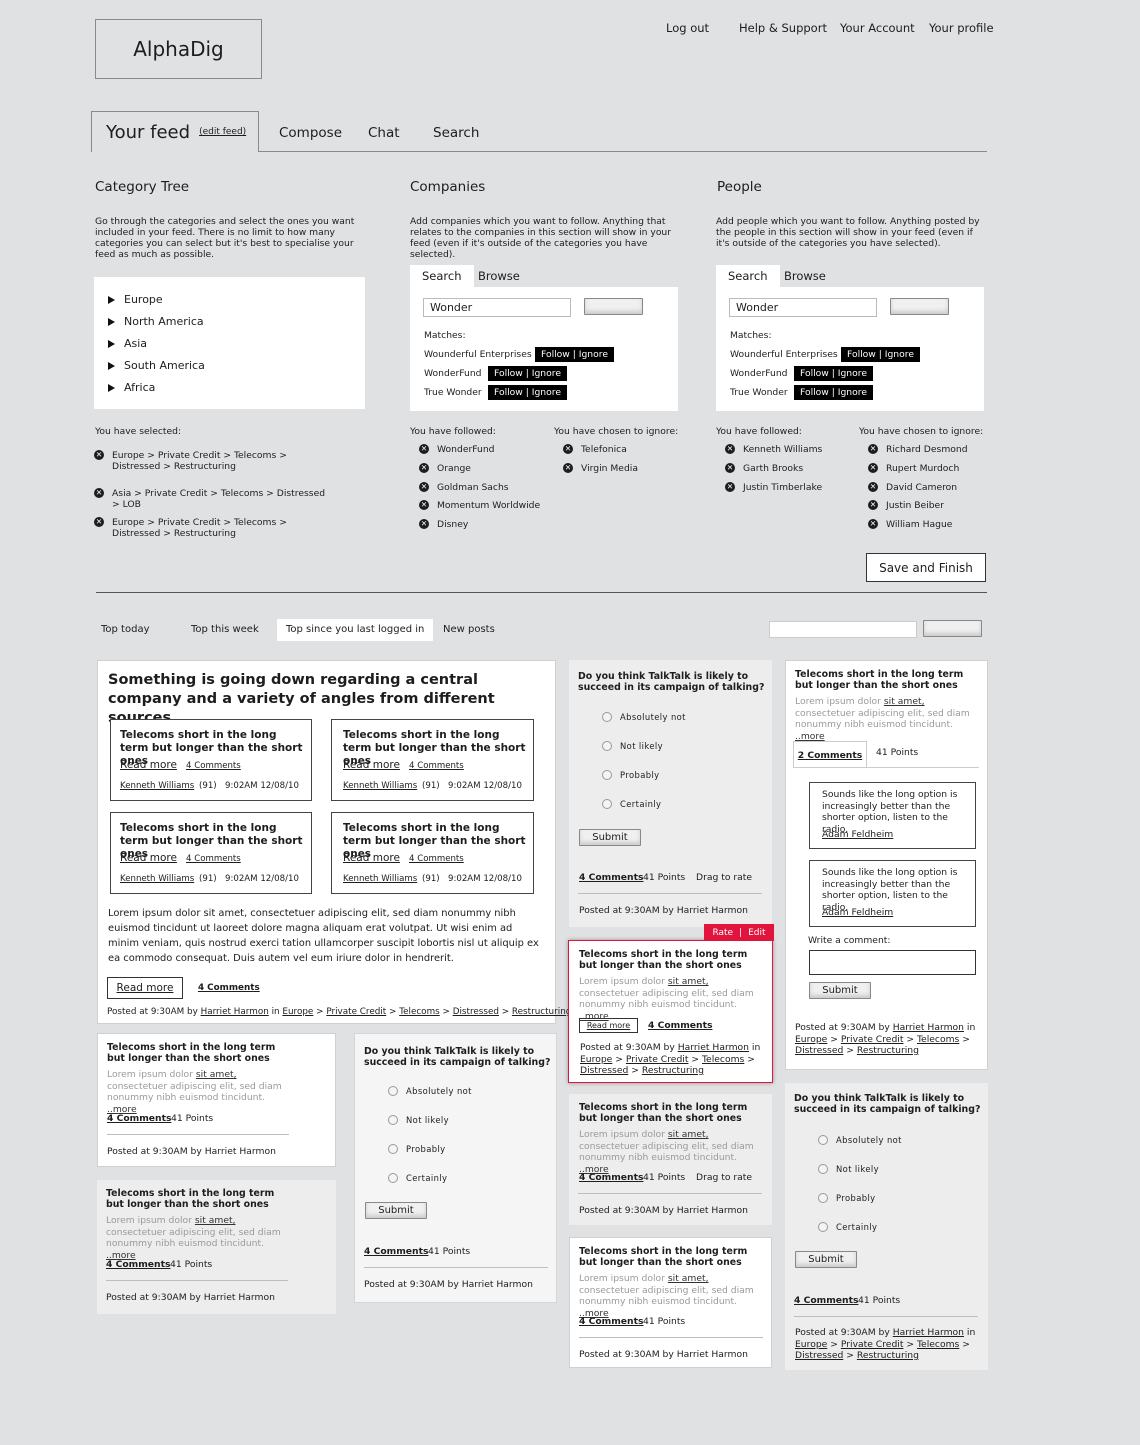  I want to click on logo: AlphaDig, so click(178, 49).